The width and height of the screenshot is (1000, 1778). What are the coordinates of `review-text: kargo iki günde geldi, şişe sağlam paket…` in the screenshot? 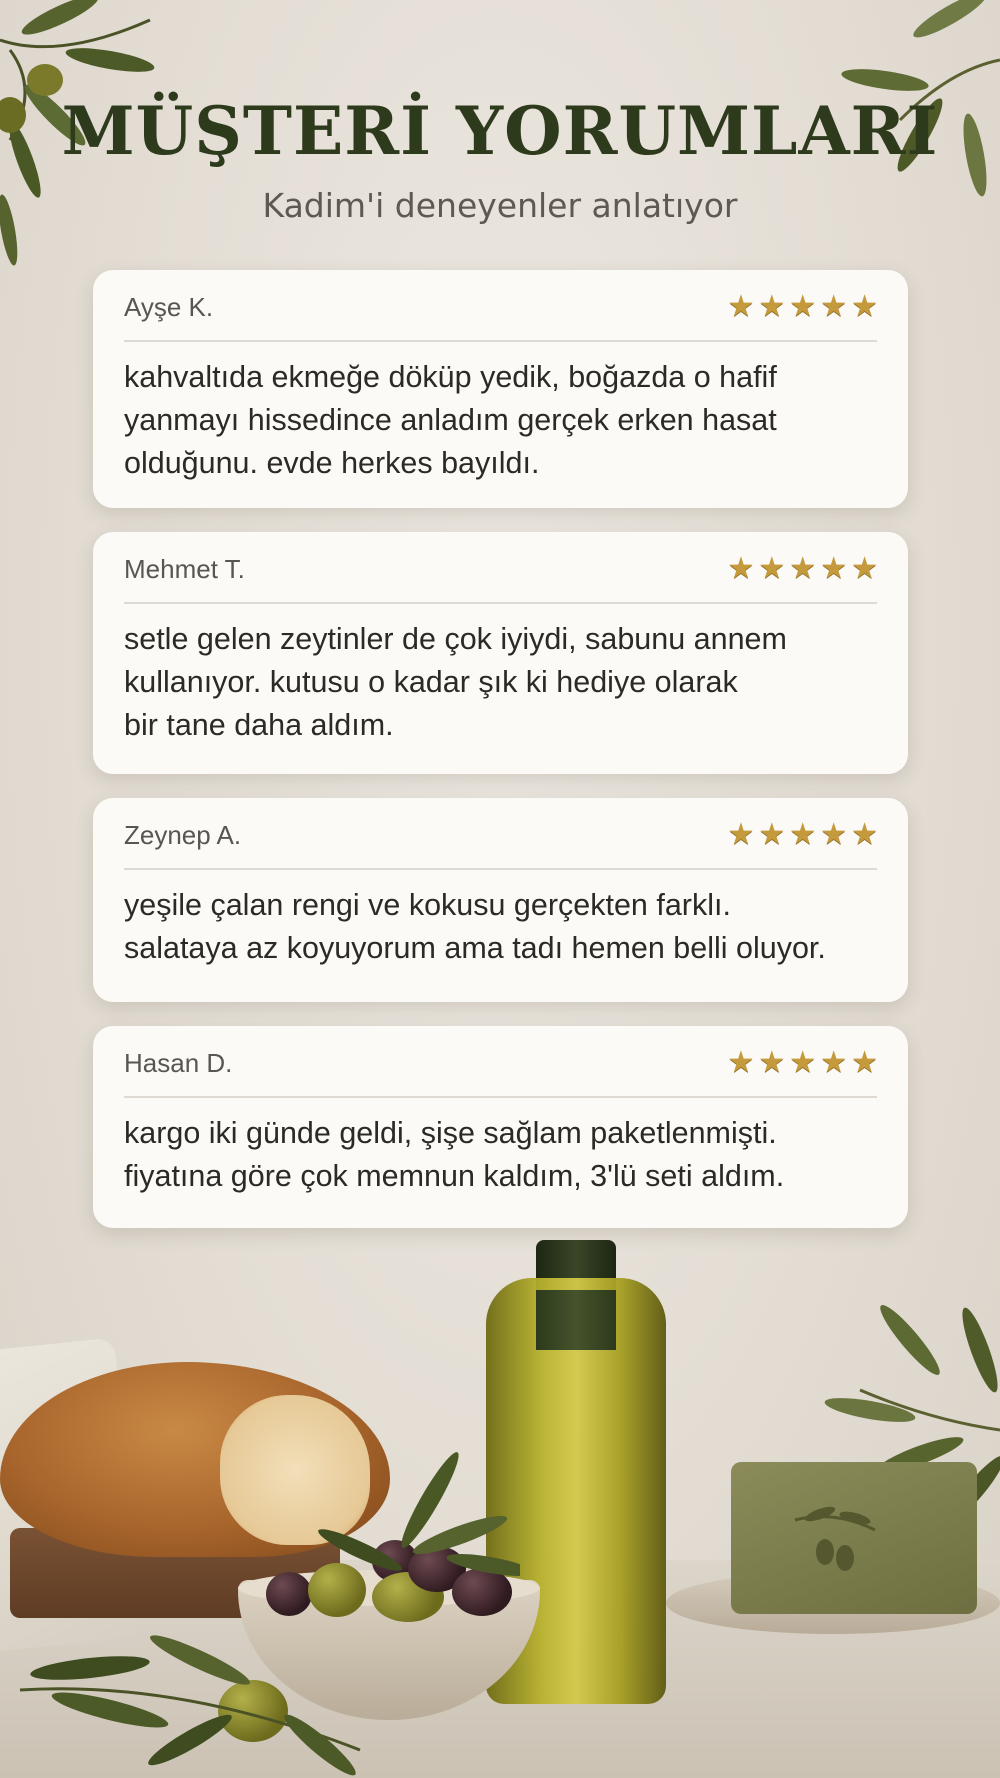 It's located at (454, 1154).